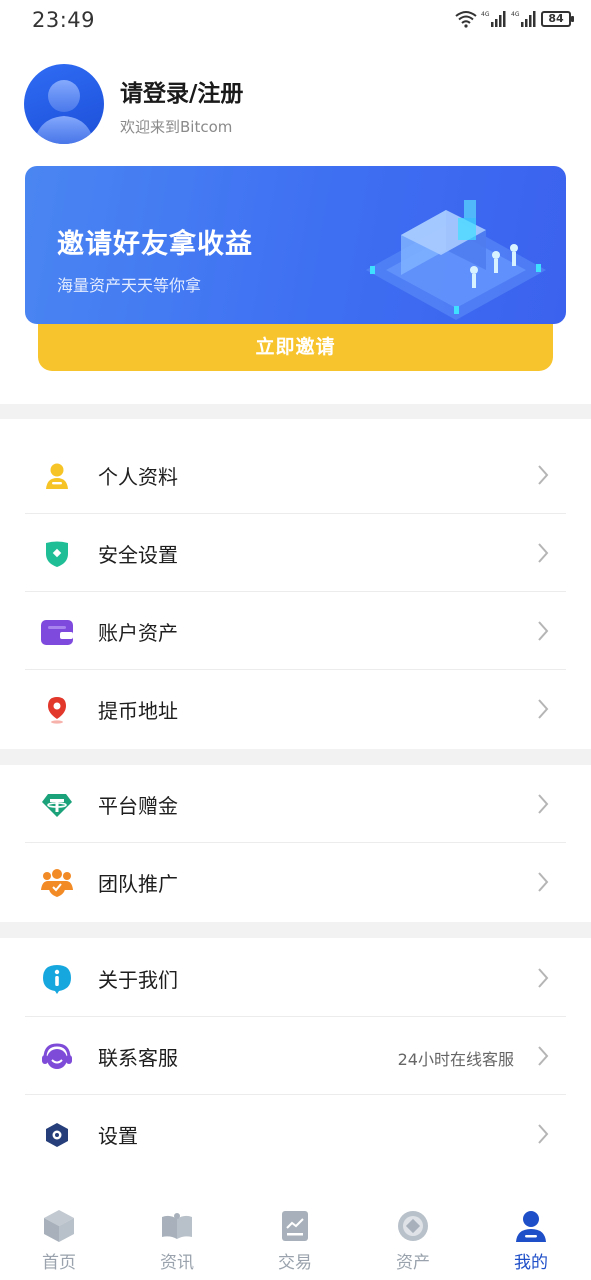  Describe the element at coordinates (57, 632) in the screenshot. I see `wallet-icon` at that location.